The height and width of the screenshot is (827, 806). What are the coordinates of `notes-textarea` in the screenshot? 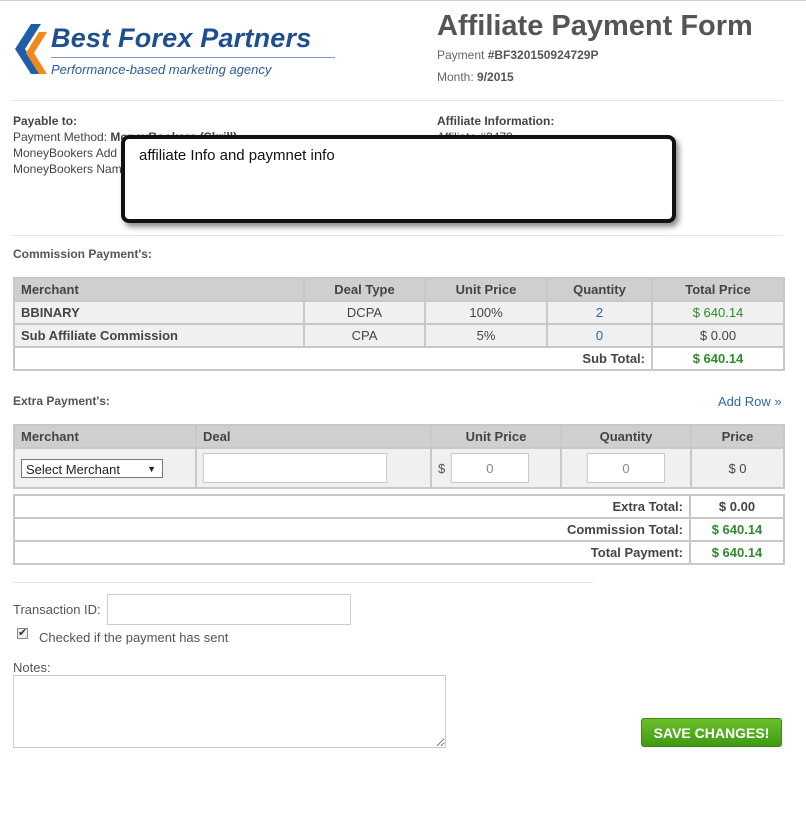 It's located at (229, 711).